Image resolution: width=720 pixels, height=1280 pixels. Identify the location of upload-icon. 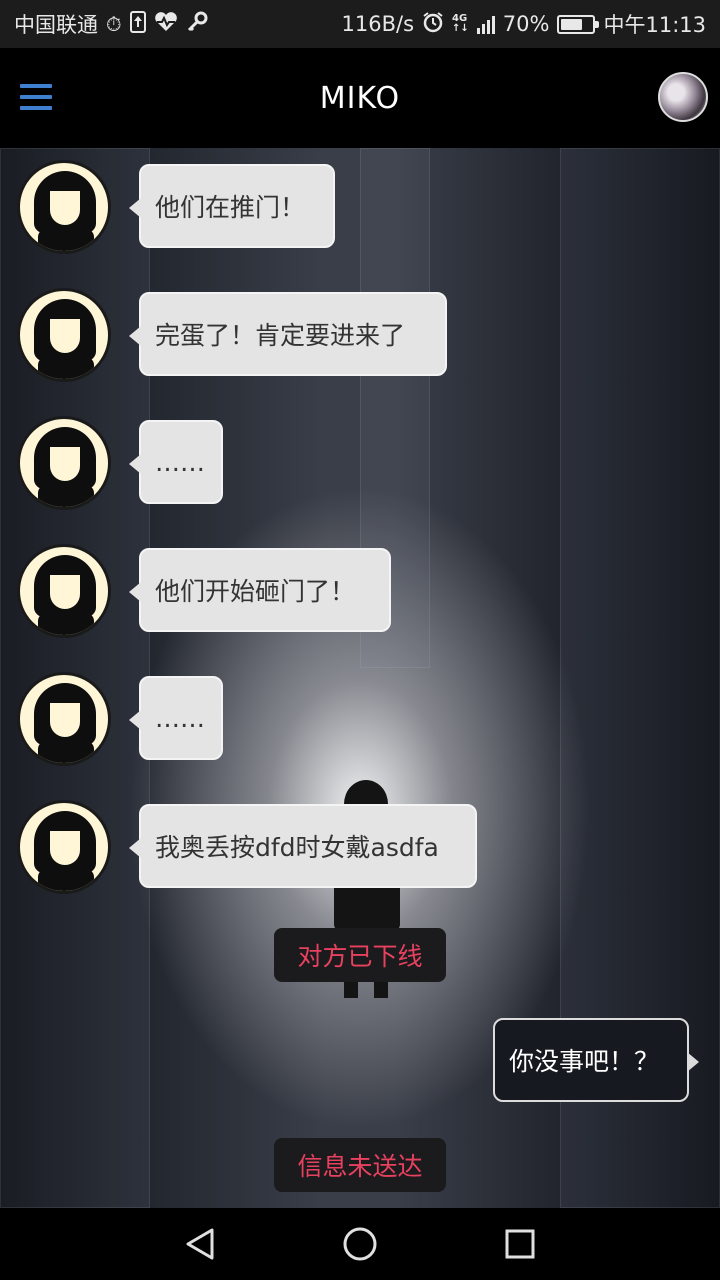
(137, 24).